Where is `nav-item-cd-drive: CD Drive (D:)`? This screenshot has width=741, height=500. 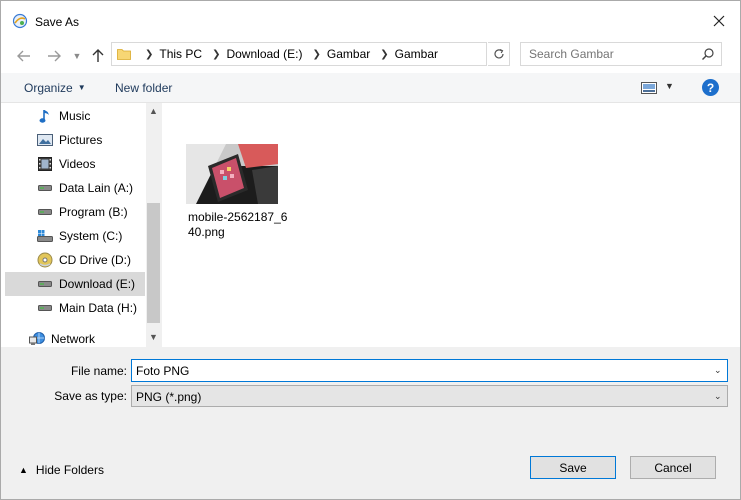 nav-item-cd-drive: CD Drive (D:) is located at coordinates (75, 260).